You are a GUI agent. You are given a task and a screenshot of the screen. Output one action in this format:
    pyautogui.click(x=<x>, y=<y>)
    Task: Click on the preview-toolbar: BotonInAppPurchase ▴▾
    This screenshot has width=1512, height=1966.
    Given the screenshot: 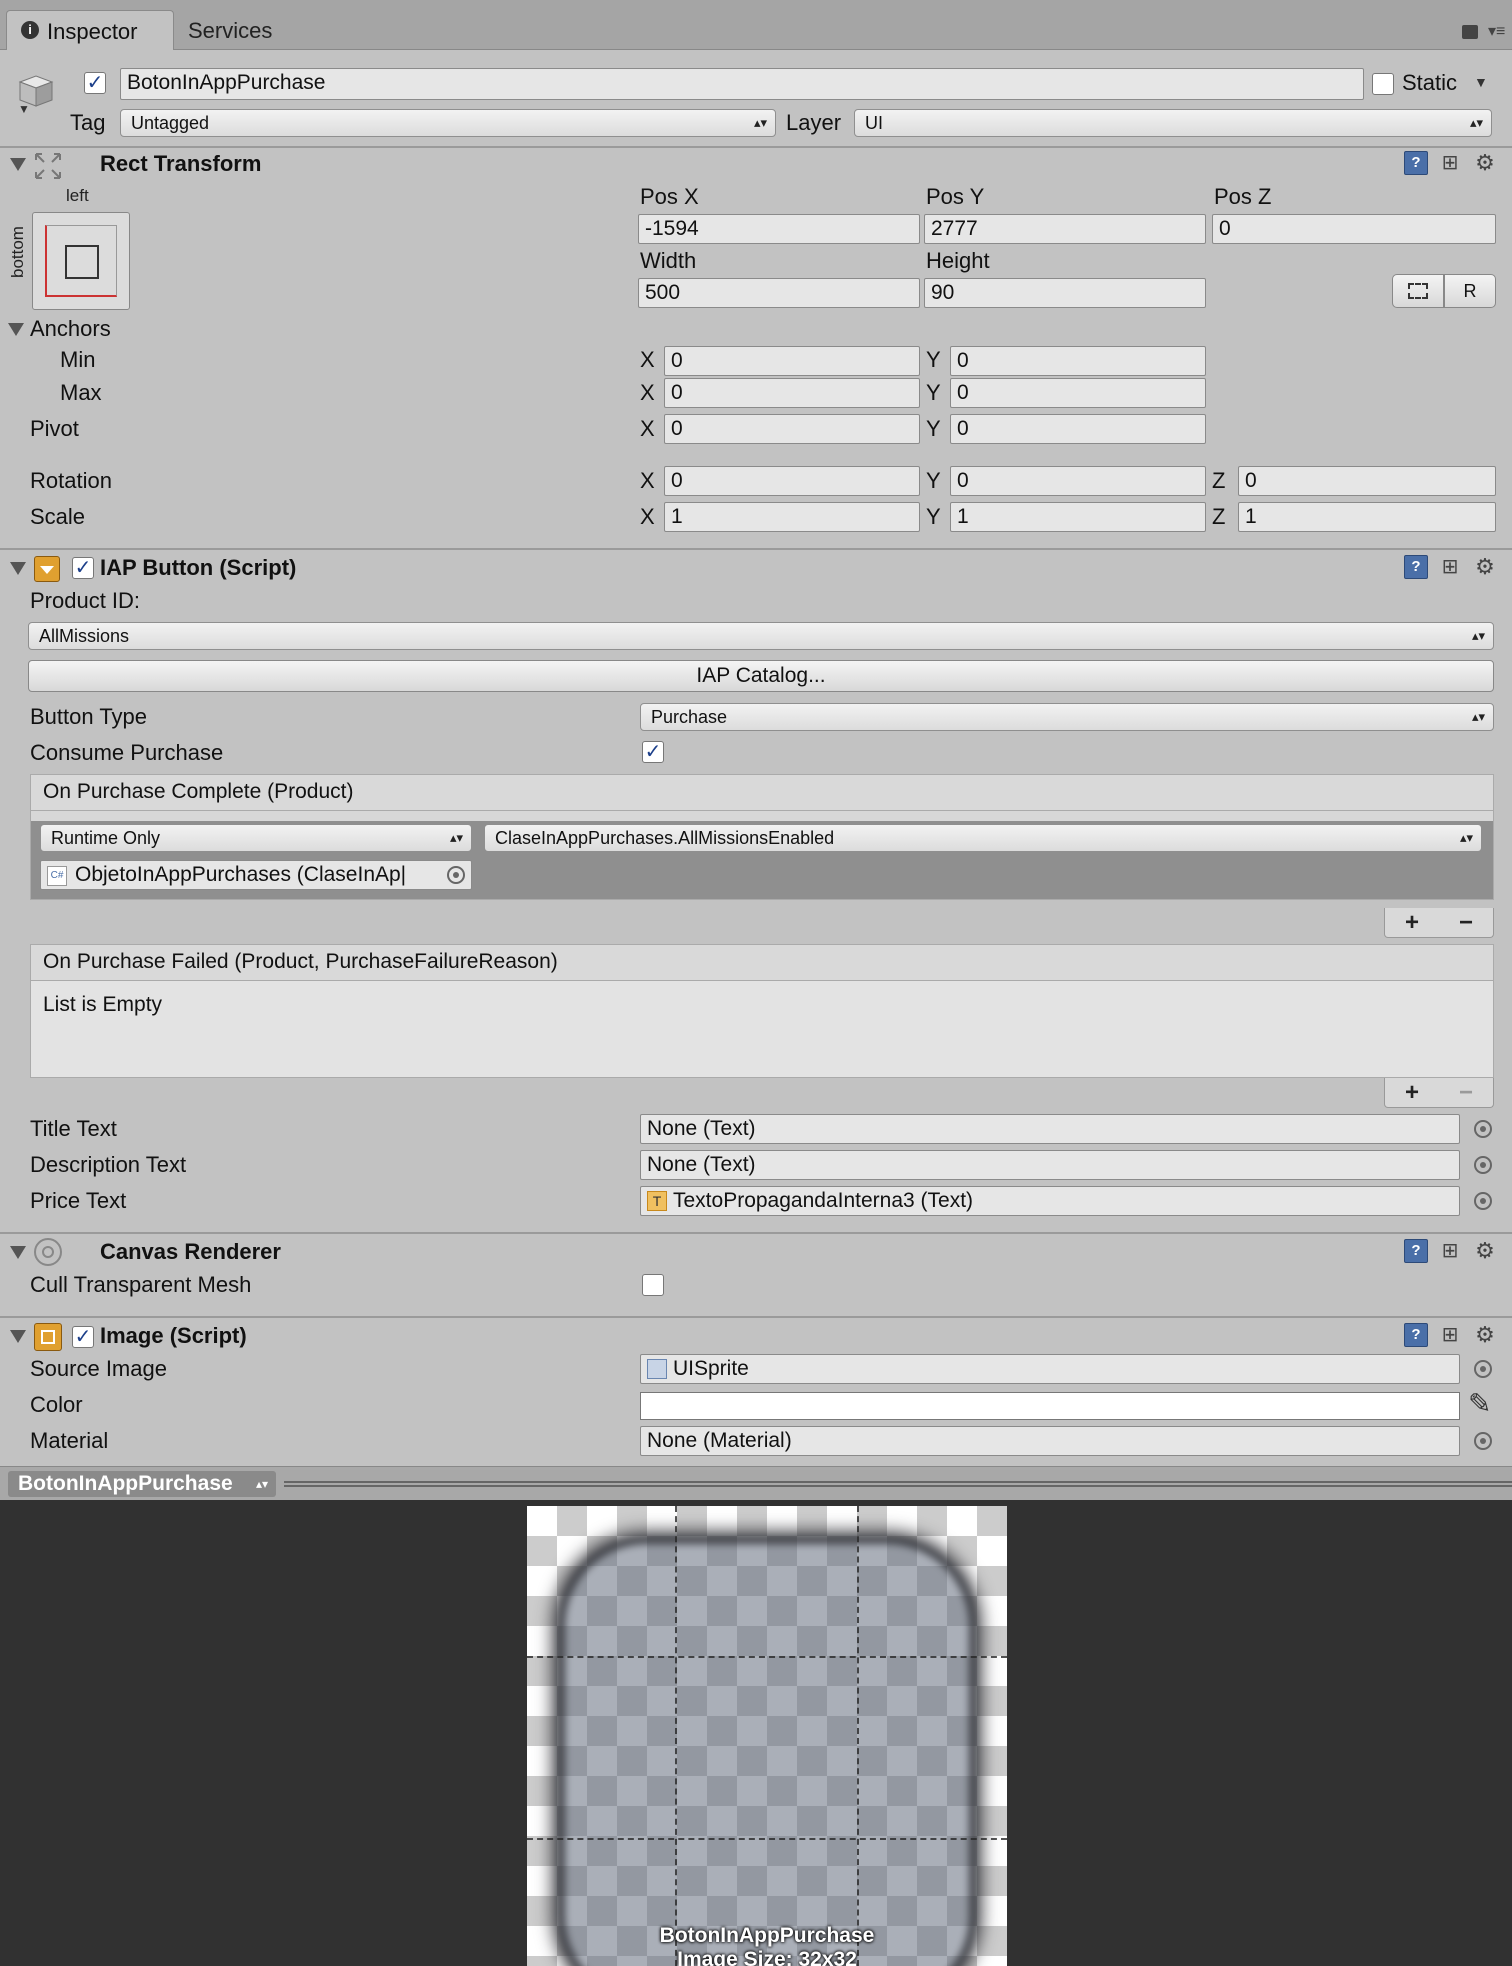 What is the action you would take?
    pyautogui.click(x=756, y=1483)
    